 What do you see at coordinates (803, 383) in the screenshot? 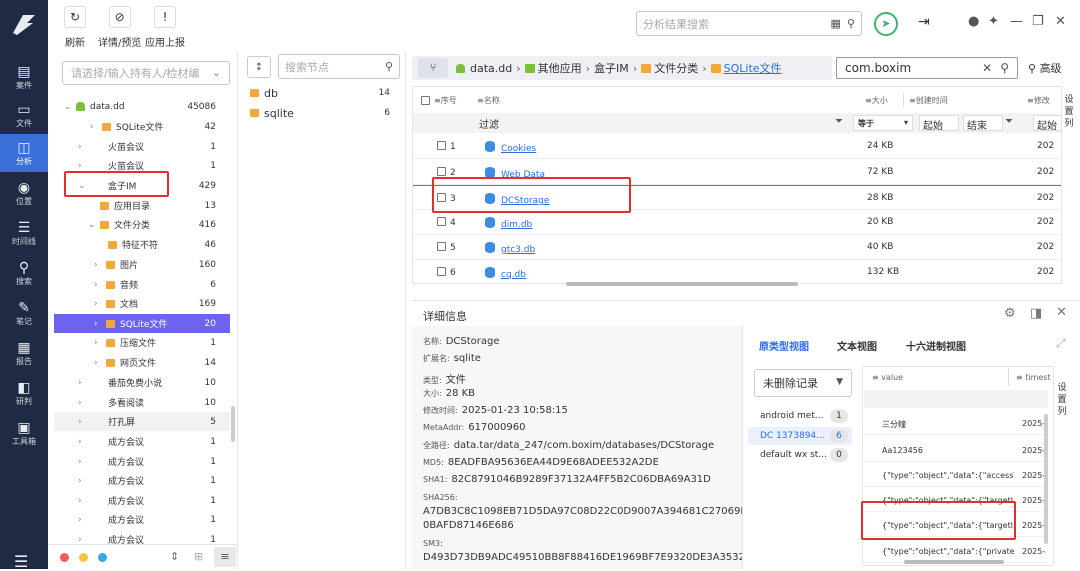
I see `record-filter-select: 未删除记录 ▼` at bounding box center [803, 383].